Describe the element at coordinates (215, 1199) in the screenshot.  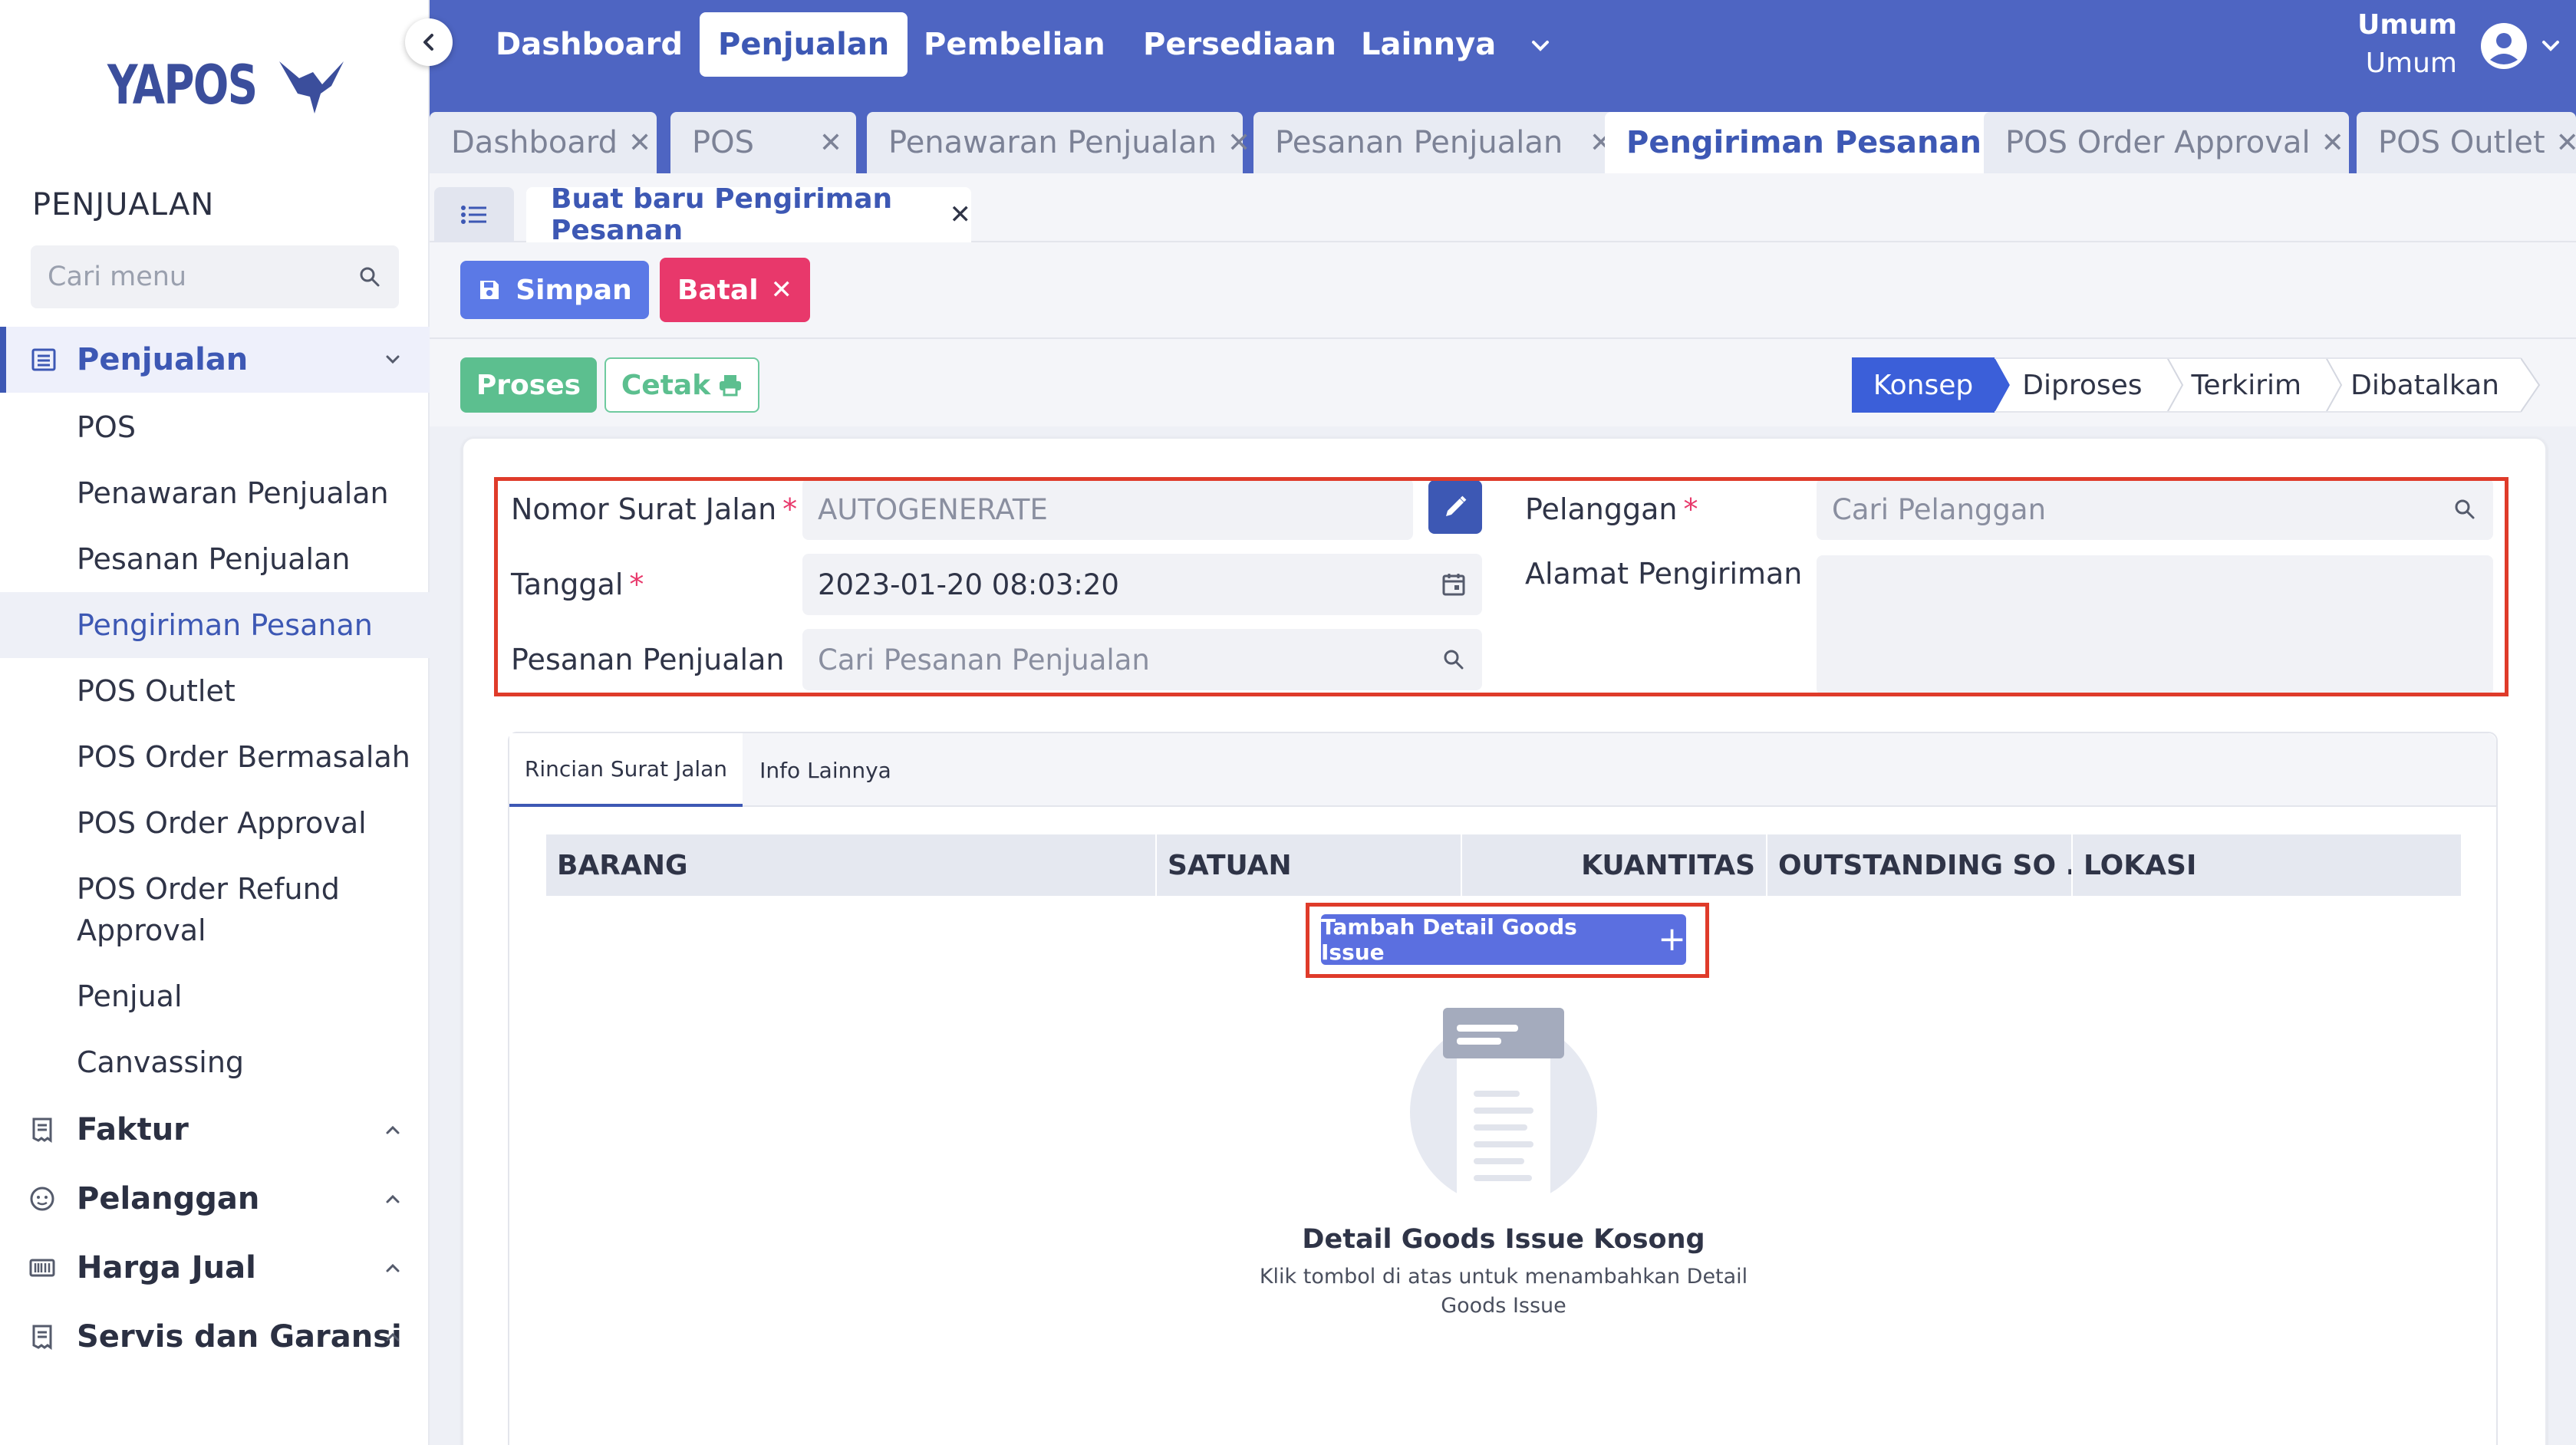
I see `sidebar-group-pelanggan: Pelanggan` at that location.